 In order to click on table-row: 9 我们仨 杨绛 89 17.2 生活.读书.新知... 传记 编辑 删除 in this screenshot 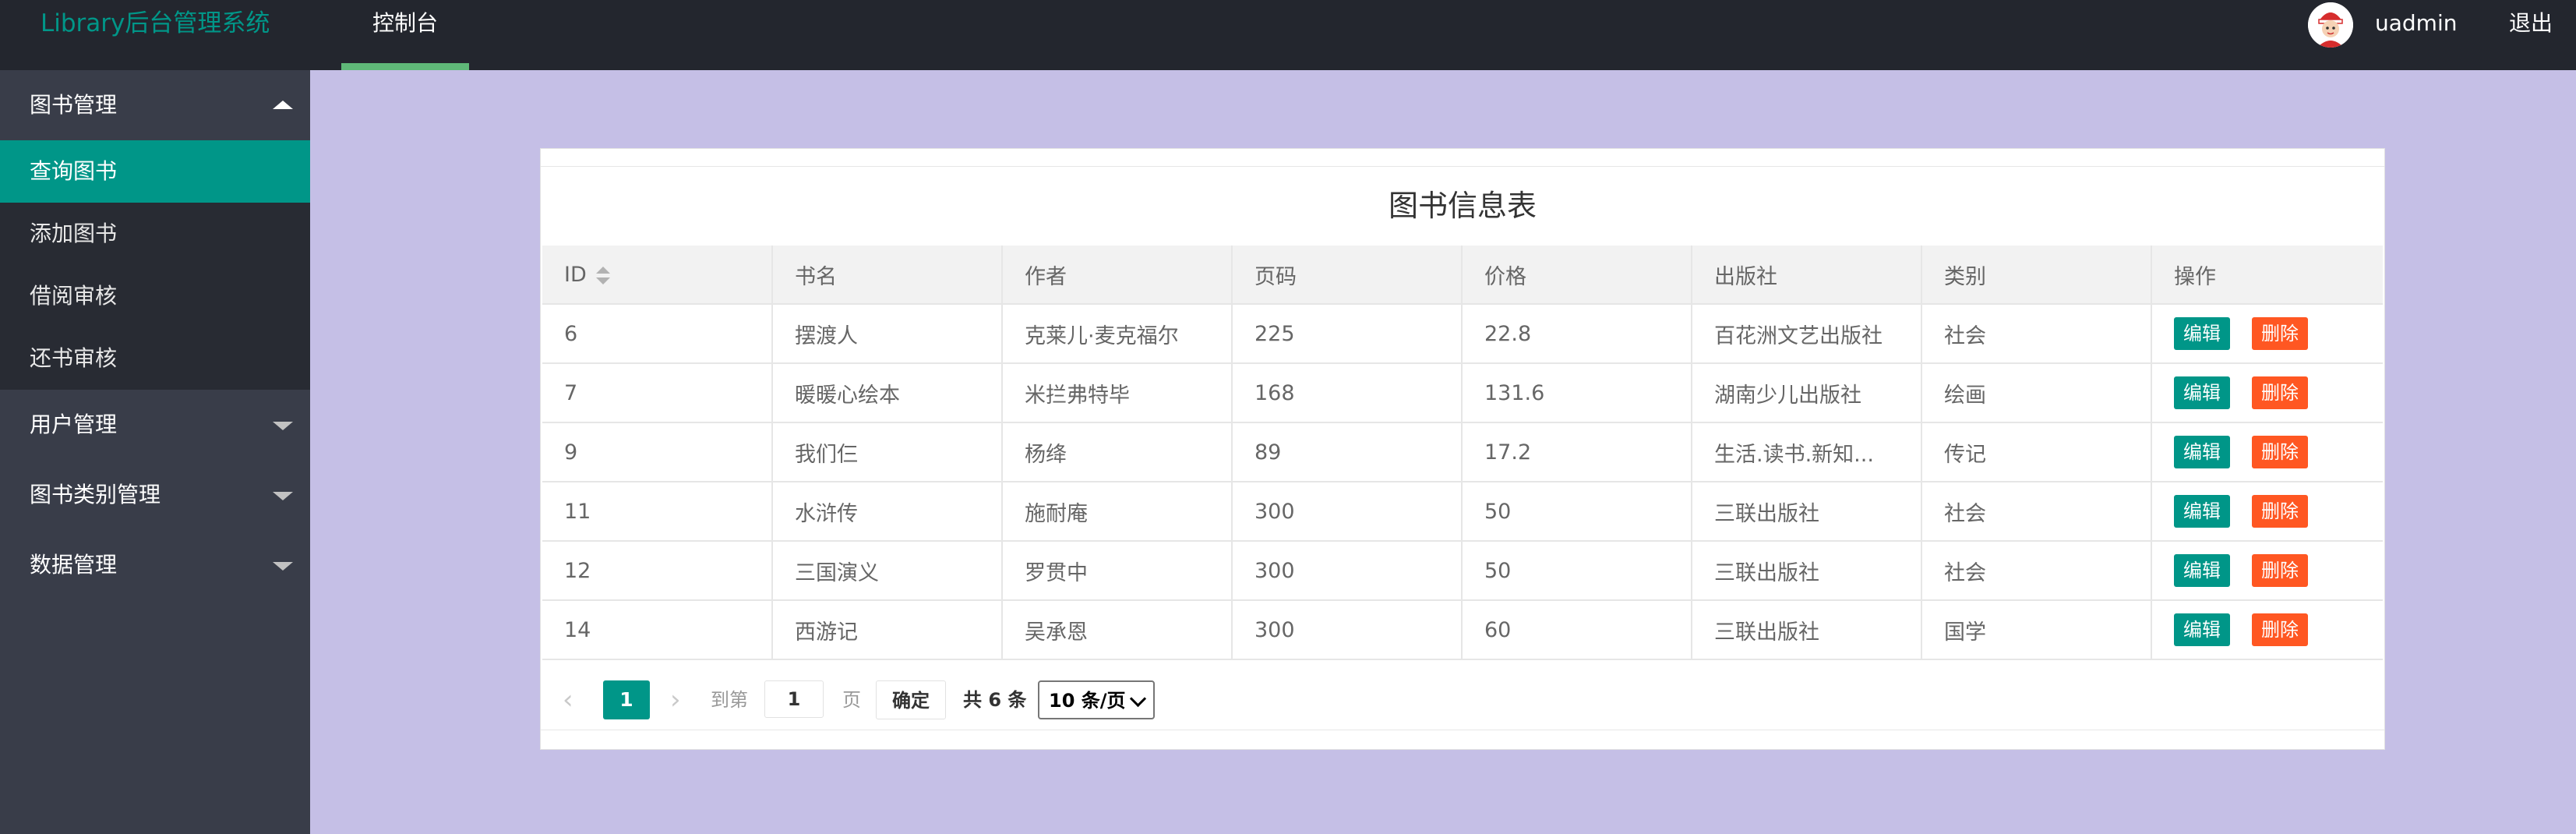, I will do `click(1462, 452)`.